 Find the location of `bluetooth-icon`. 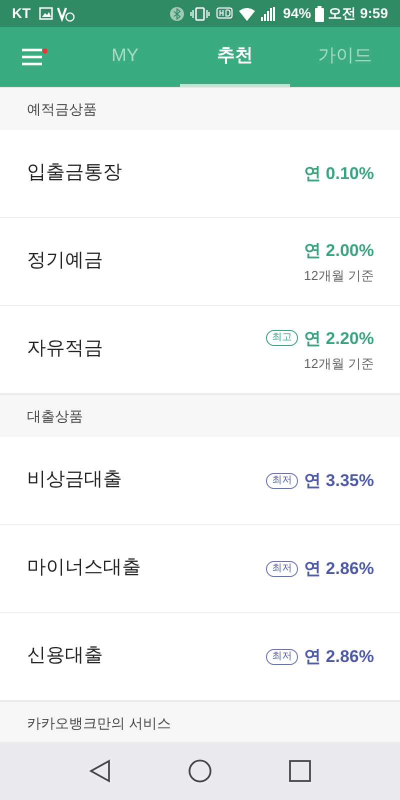

bluetooth-icon is located at coordinates (177, 13).